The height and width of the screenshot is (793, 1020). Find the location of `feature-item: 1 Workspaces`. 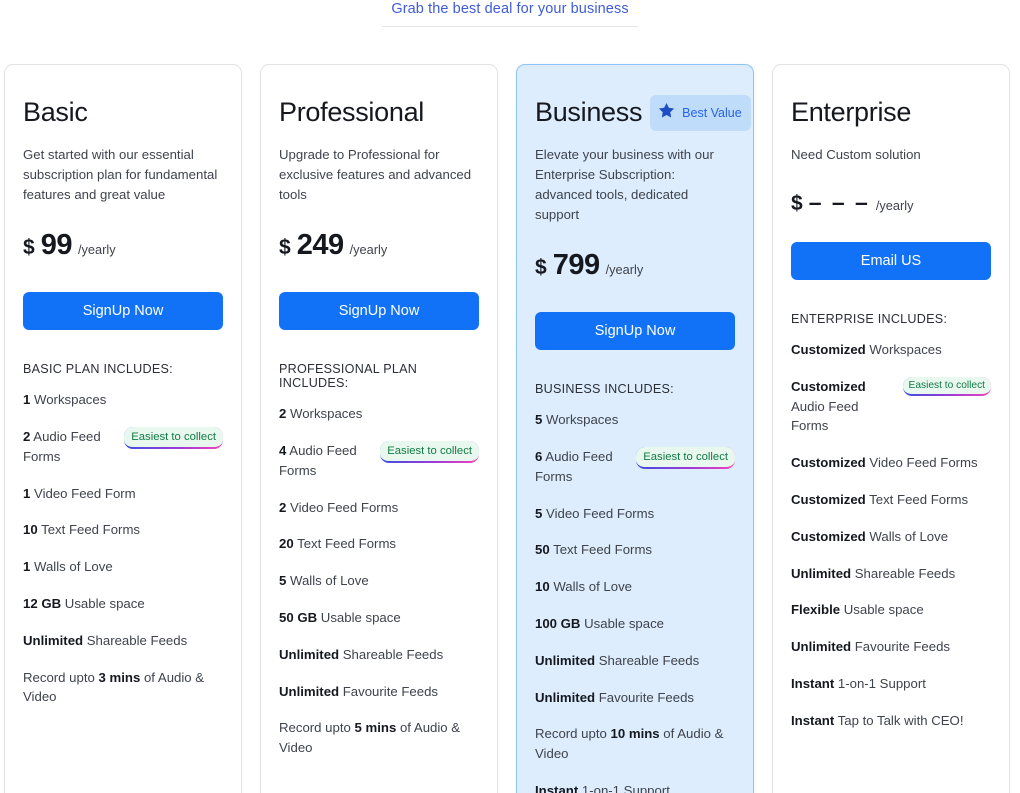

feature-item: 1 Workspaces is located at coordinates (123, 400).